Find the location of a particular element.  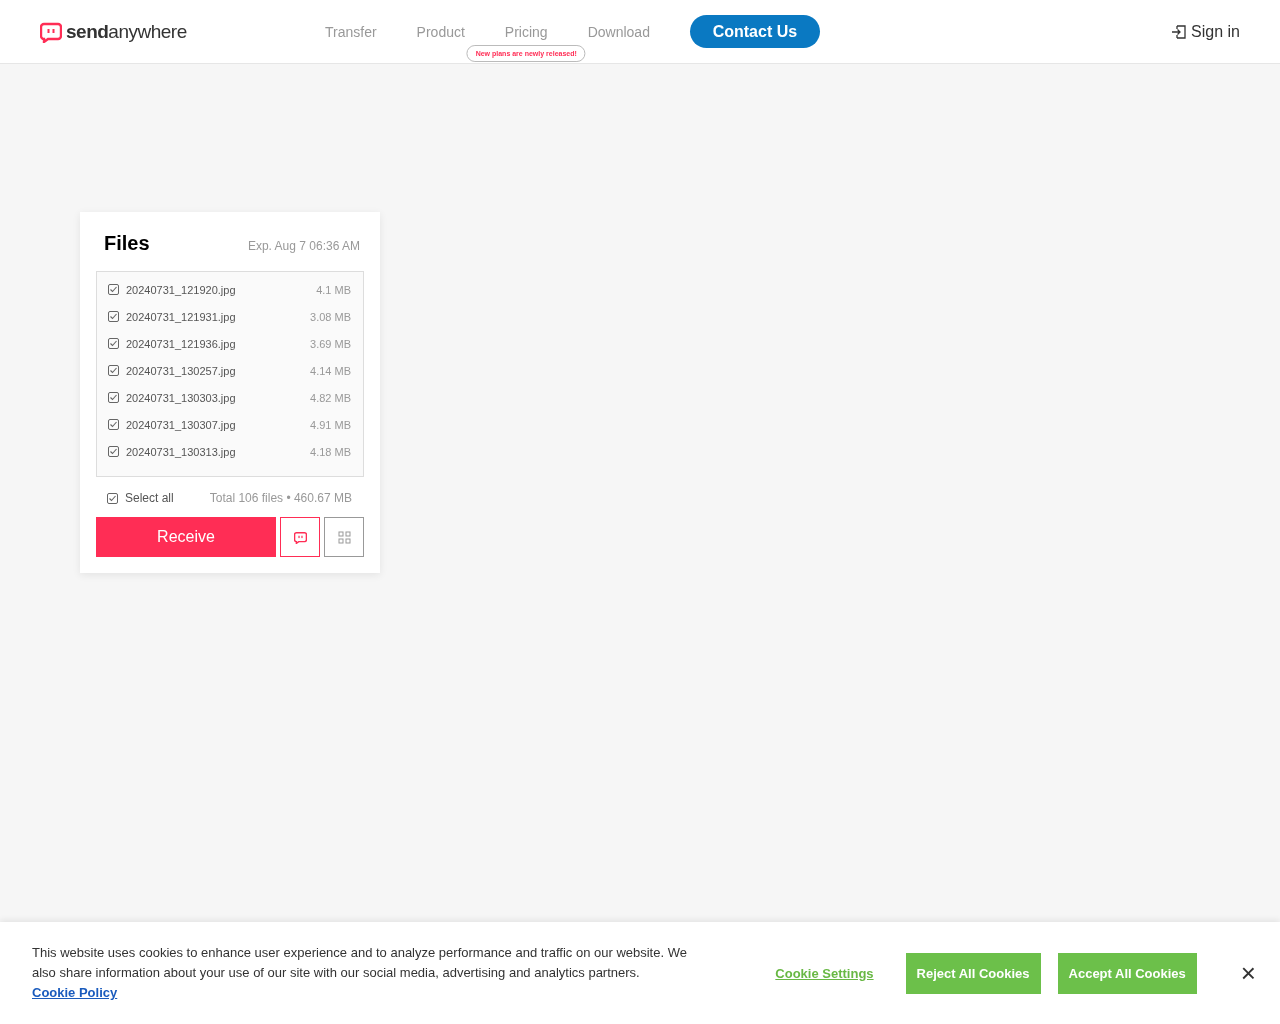

nav-link: Product is located at coordinates (440, 31).